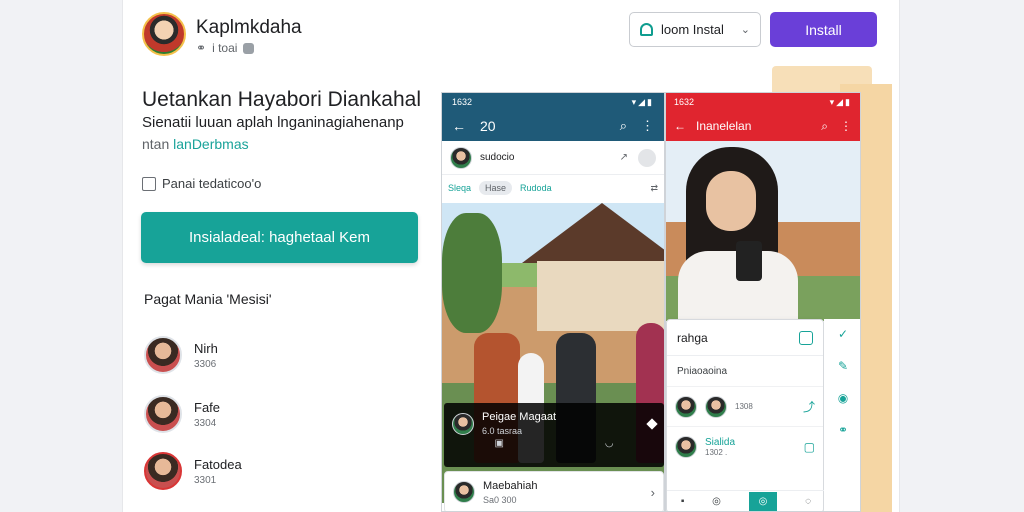 The image size is (1024, 512). Describe the element at coordinates (716, 452) in the screenshot. I see `item-sub: 1302 .` at that location.